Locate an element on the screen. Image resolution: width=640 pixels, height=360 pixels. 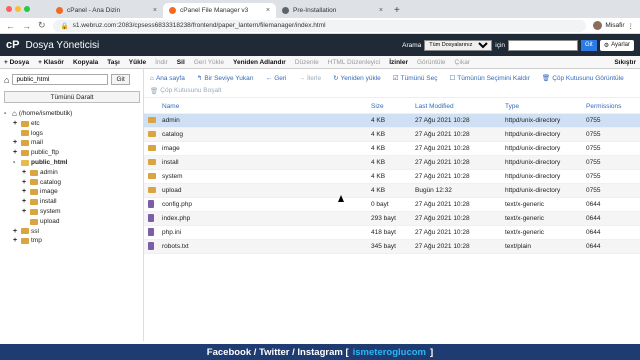
column-header: Last Modified is located at coordinates (460, 106).